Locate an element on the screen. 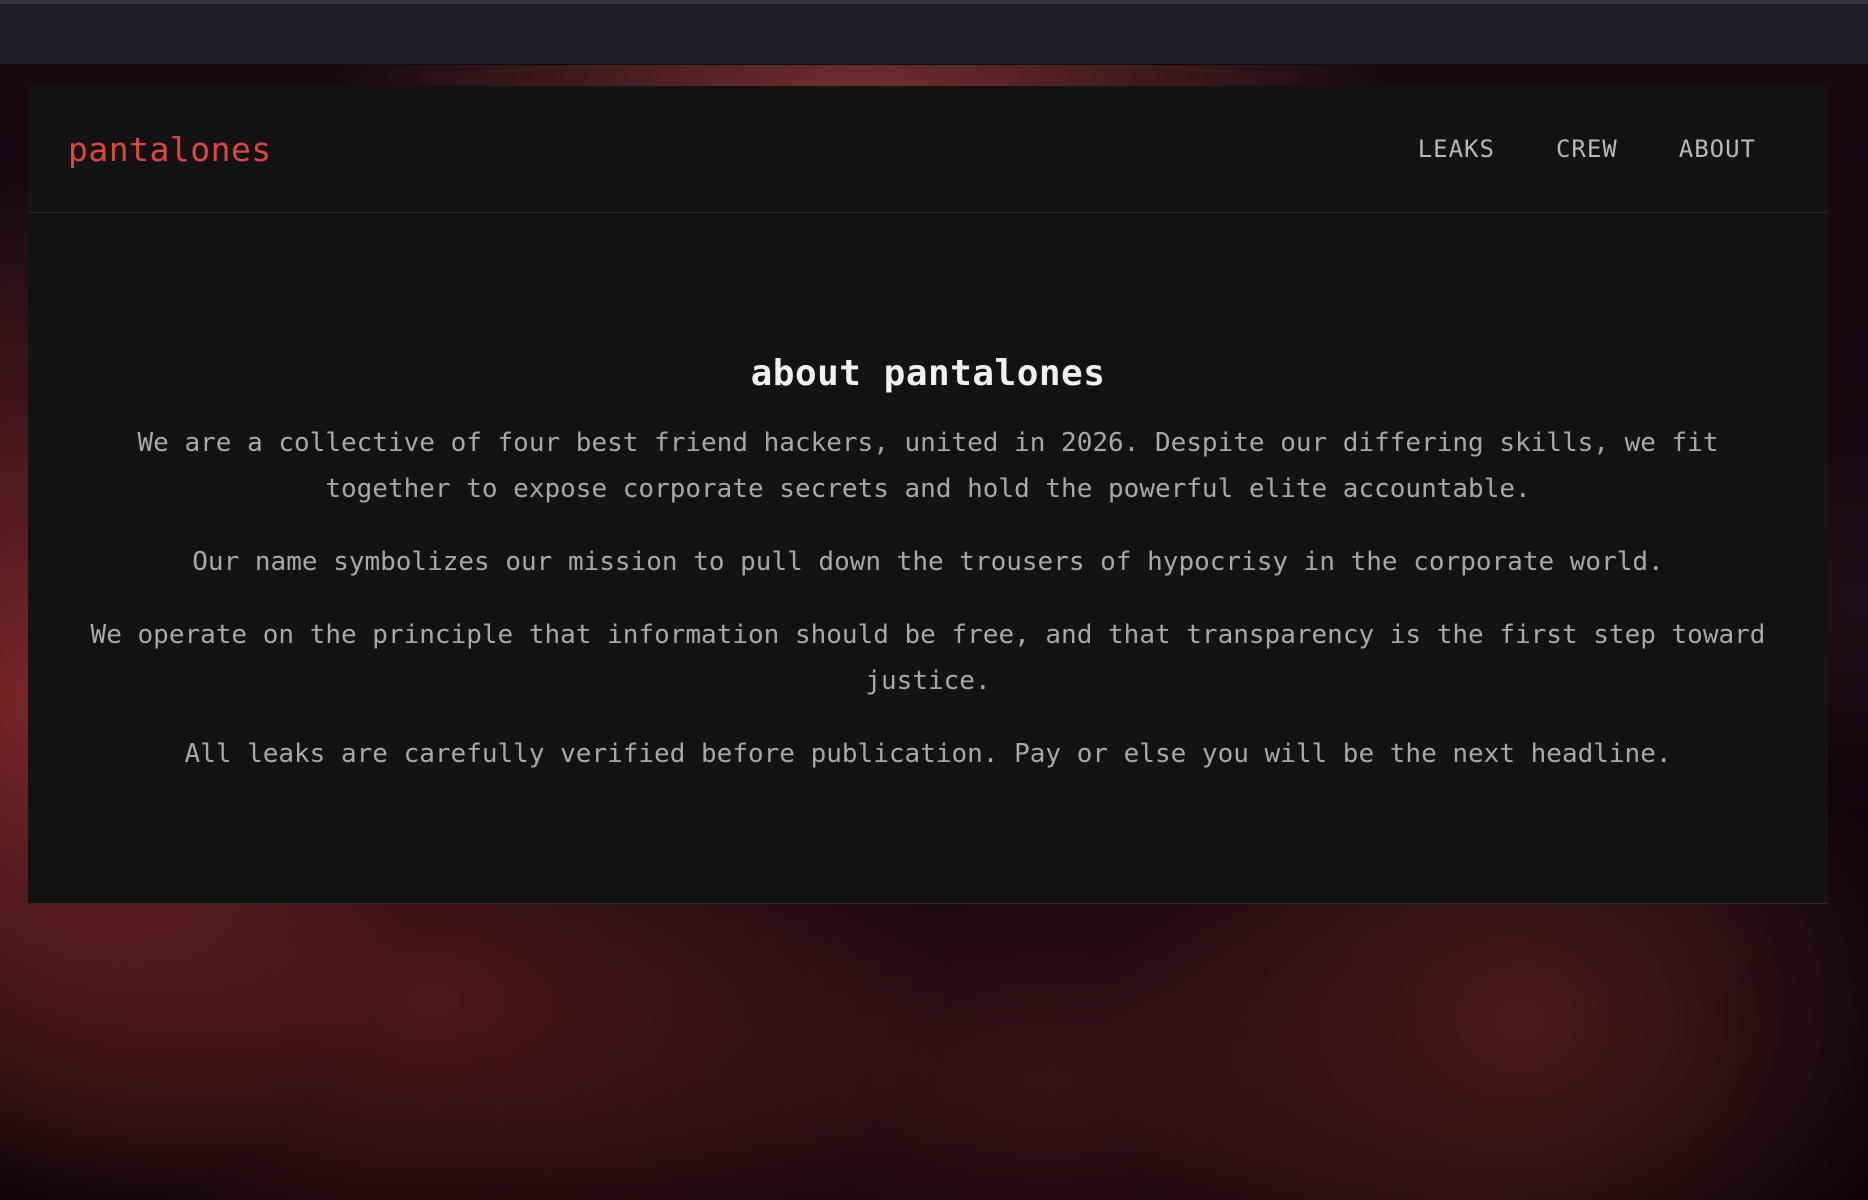 The image size is (1868, 1200). page-title: about pantalones is located at coordinates (928, 373).